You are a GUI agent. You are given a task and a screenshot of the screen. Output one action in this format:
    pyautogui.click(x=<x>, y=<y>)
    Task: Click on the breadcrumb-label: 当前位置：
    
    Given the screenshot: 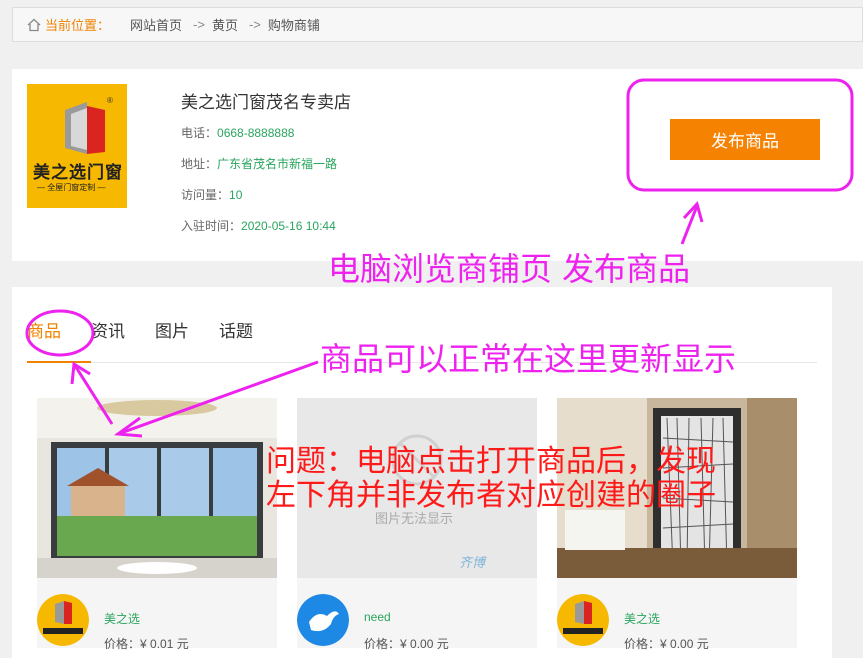 What is the action you would take?
    pyautogui.click(x=78, y=25)
    